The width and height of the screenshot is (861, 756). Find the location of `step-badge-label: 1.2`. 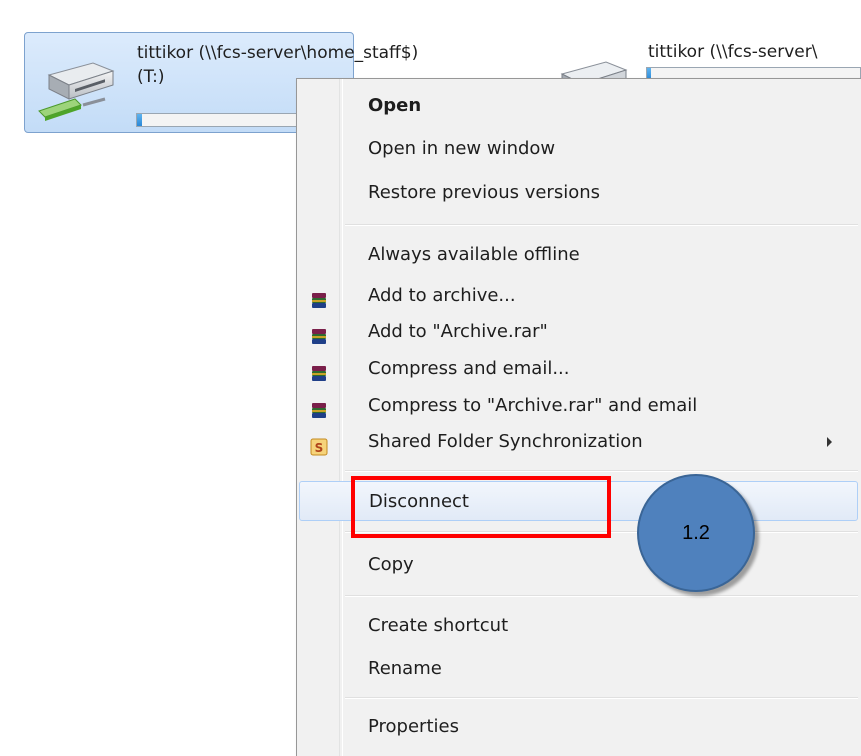

step-badge-label: 1.2 is located at coordinates (696, 532).